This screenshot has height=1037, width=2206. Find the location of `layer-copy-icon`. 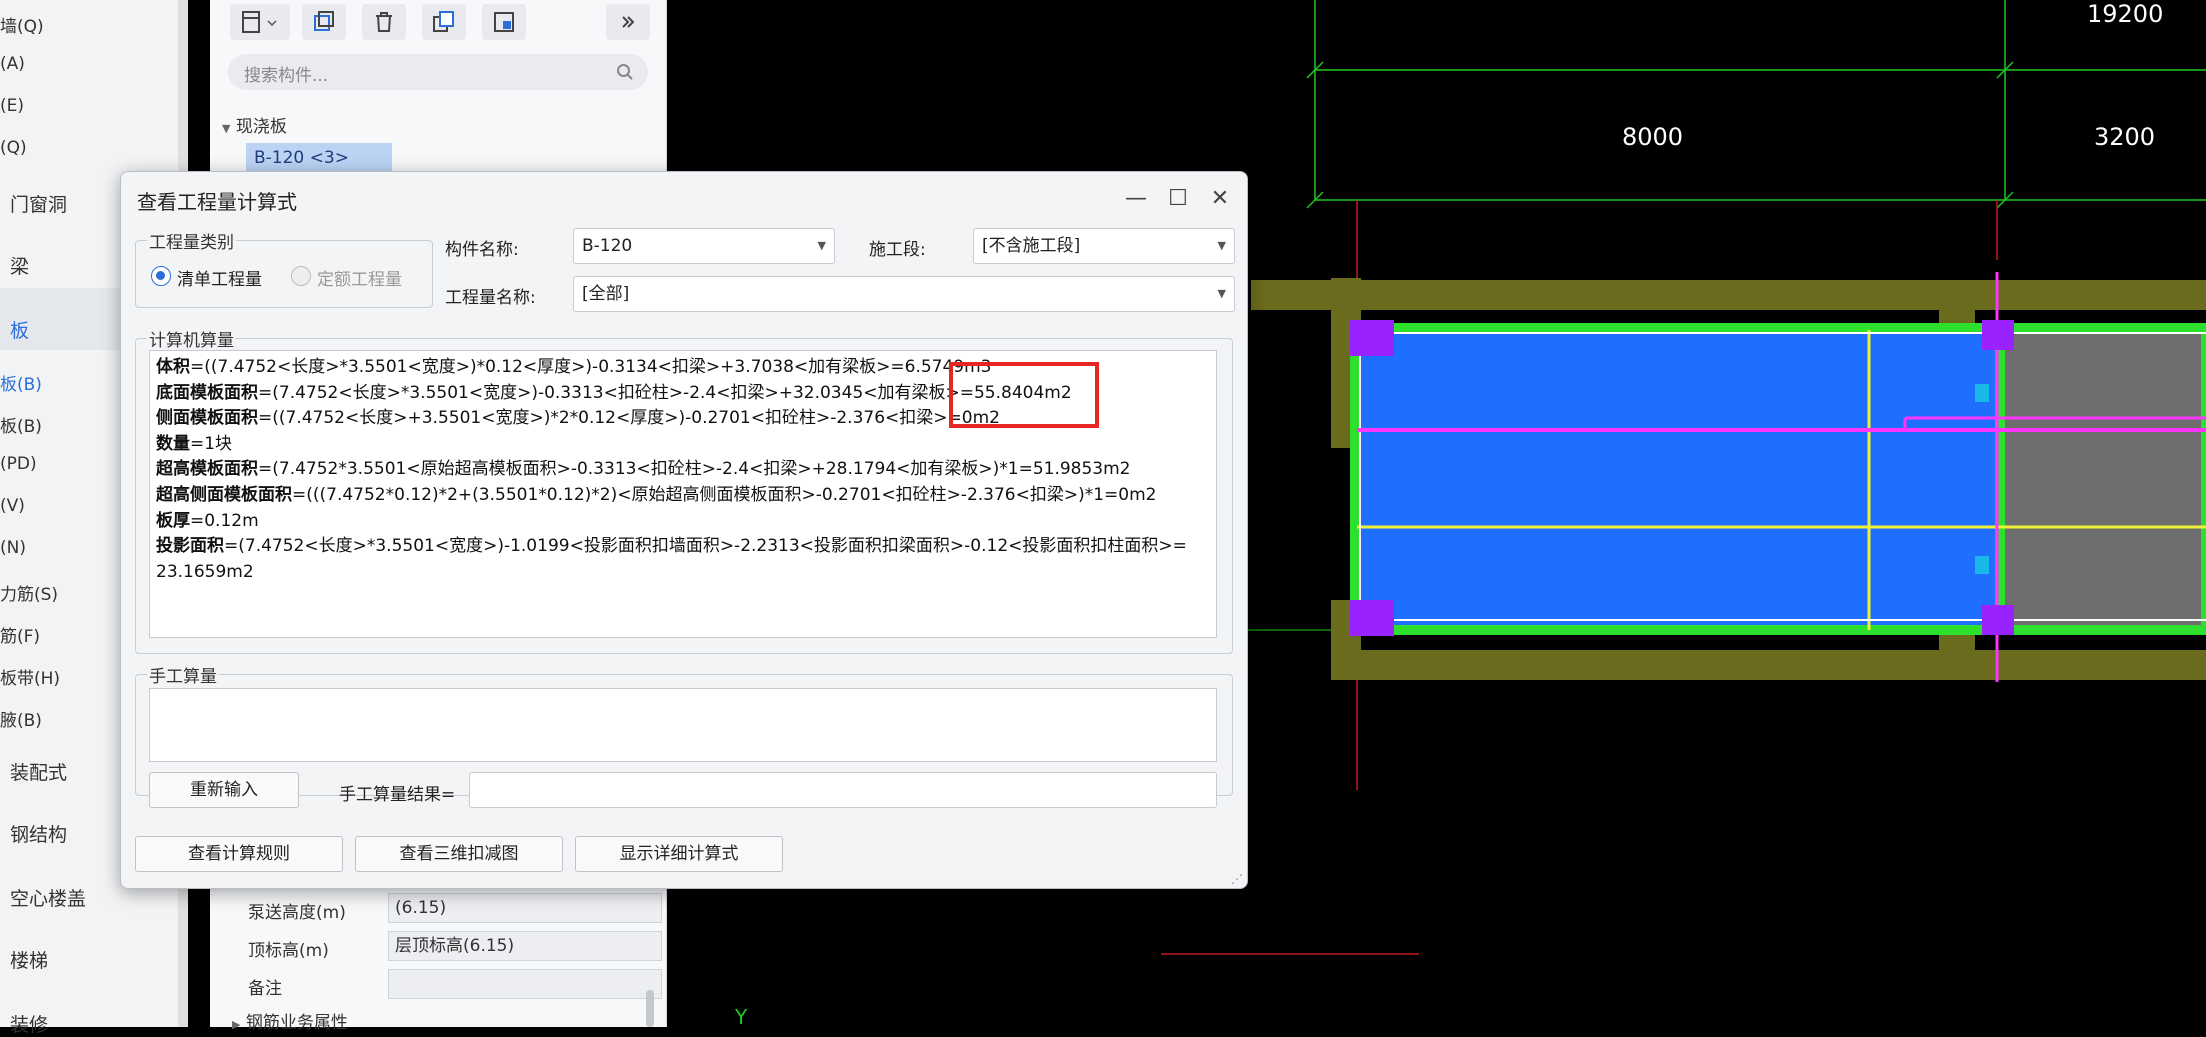

layer-copy-icon is located at coordinates (504, 22).